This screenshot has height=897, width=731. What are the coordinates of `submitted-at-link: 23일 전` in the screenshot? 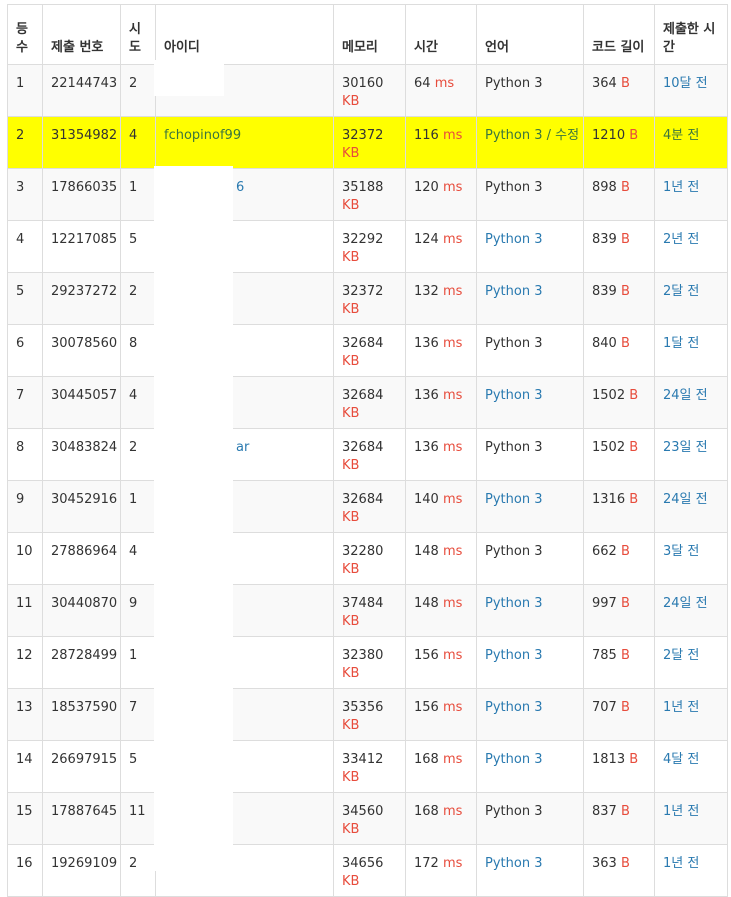 It's located at (685, 447).